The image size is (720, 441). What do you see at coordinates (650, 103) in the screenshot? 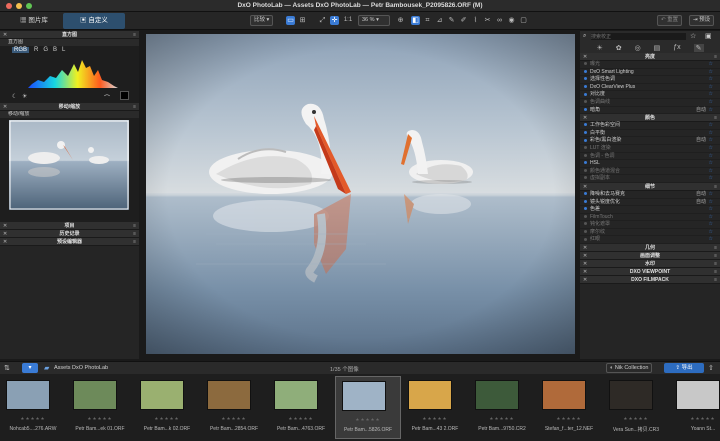
I see `correction-item: 色调曲线 ☆` at bounding box center [650, 103].